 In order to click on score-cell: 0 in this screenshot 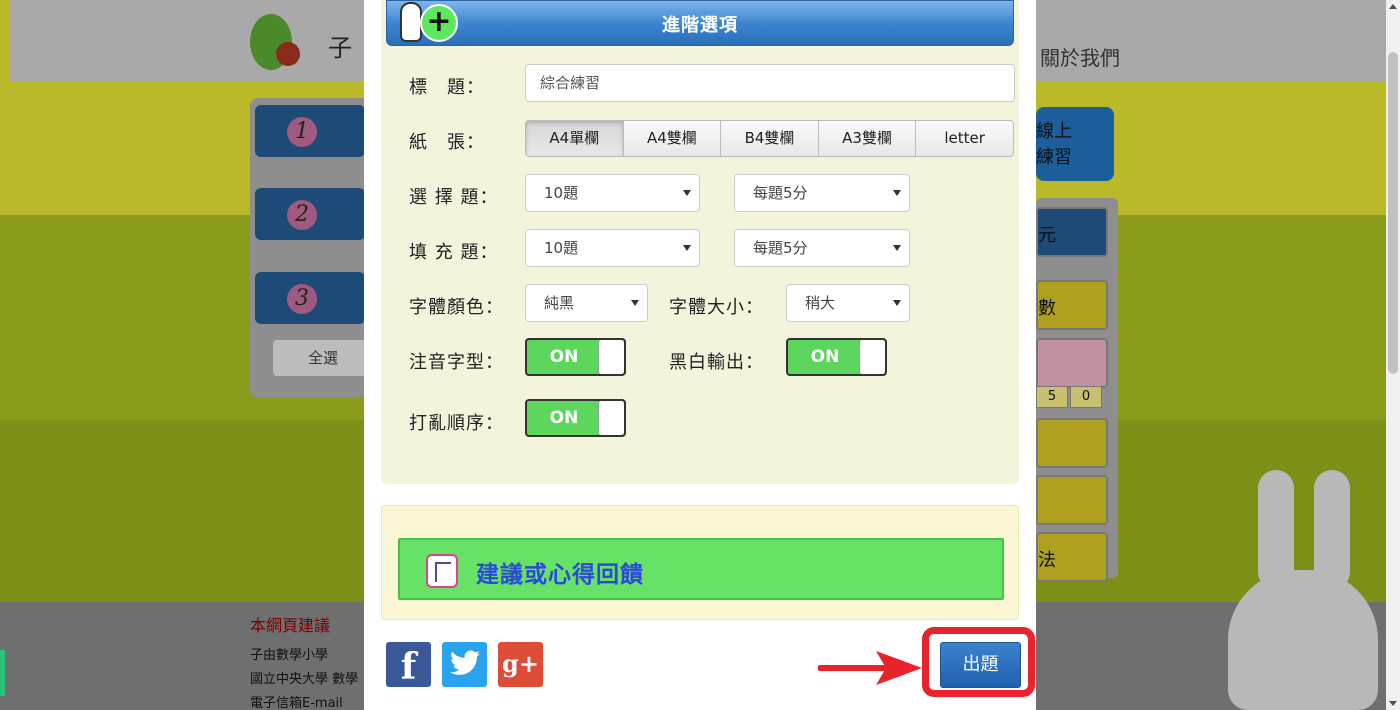, I will do `click(1086, 397)`.